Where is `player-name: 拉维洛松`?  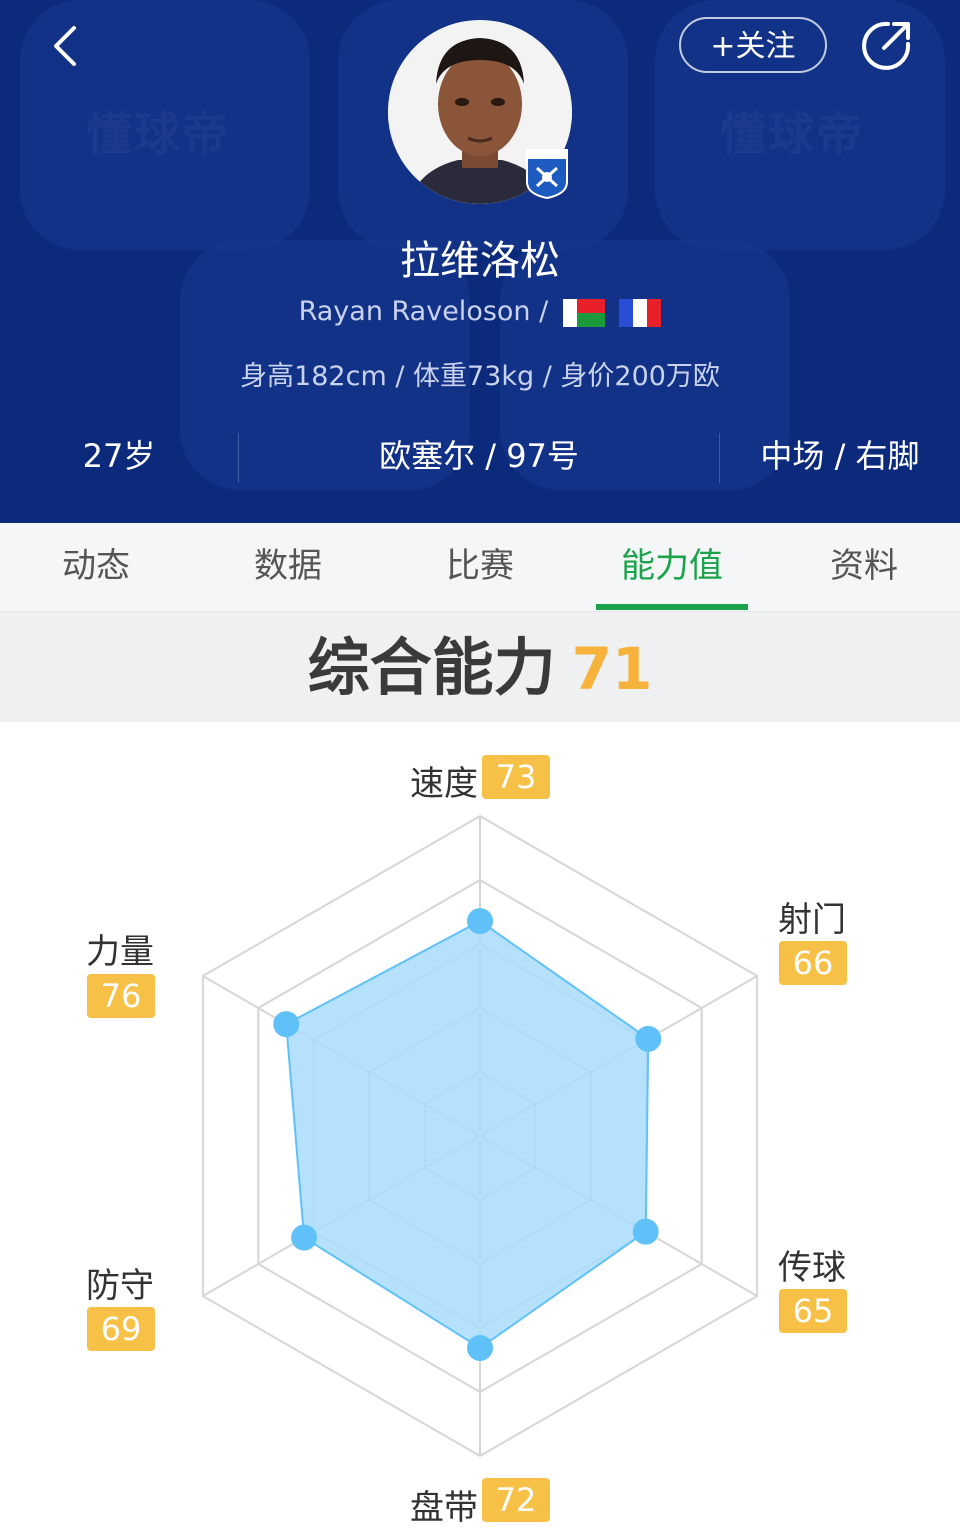 player-name: 拉维洛松 is located at coordinates (480, 261).